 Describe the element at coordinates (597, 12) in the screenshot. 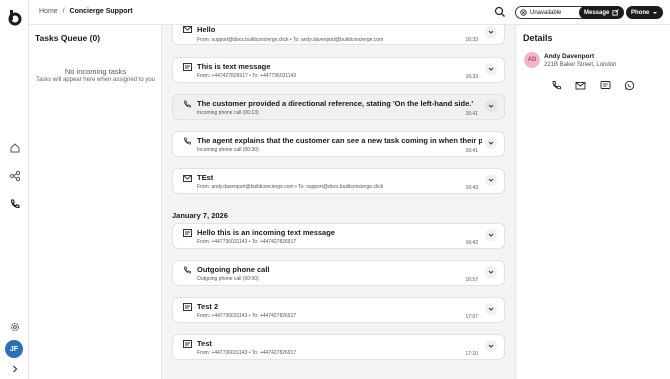

I see `message-button-label: Message` at that location.